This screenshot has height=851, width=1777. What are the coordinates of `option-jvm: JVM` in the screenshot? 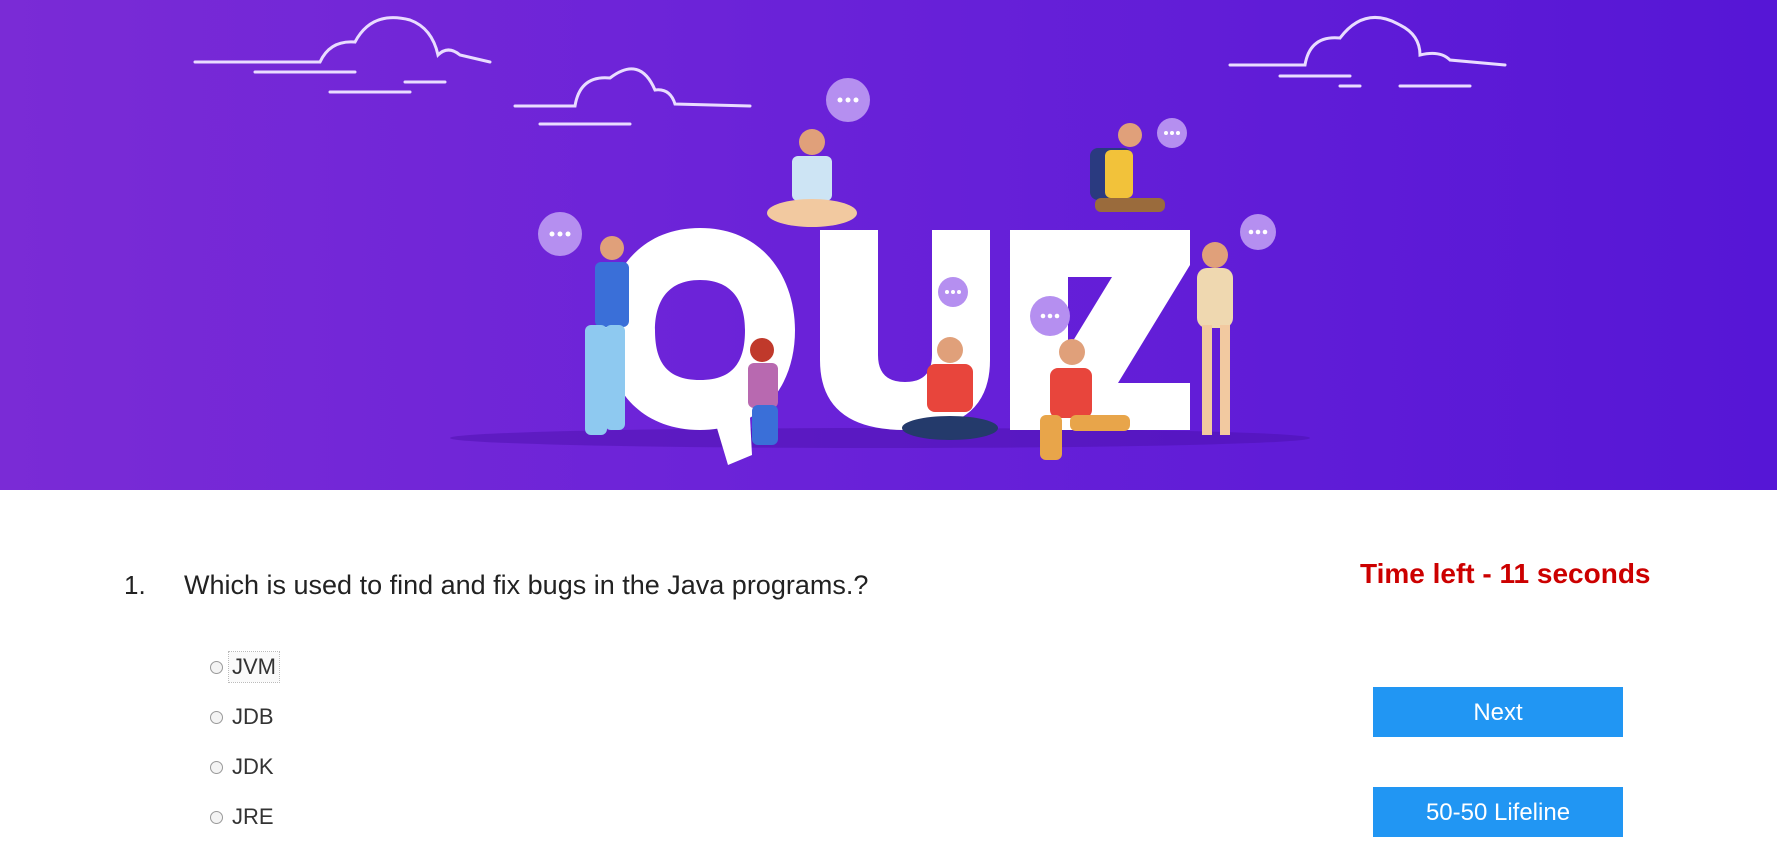 It's located at (245, 667).